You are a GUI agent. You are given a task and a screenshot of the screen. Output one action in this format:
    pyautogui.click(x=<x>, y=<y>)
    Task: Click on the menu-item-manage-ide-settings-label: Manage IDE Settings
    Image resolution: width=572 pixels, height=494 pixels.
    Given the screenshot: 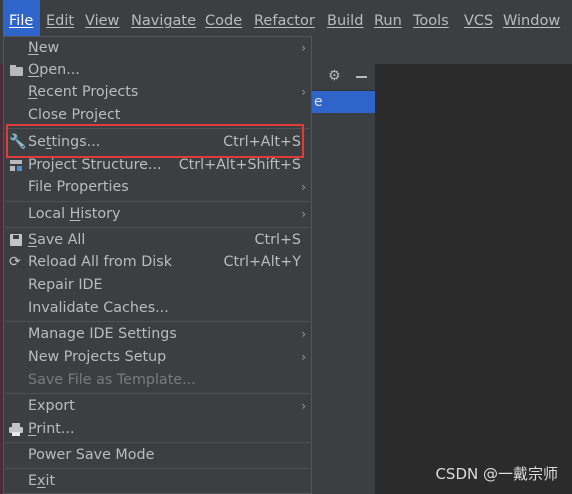 What is the action you would take?
    pyautogui.click(x=102, y=334)
    